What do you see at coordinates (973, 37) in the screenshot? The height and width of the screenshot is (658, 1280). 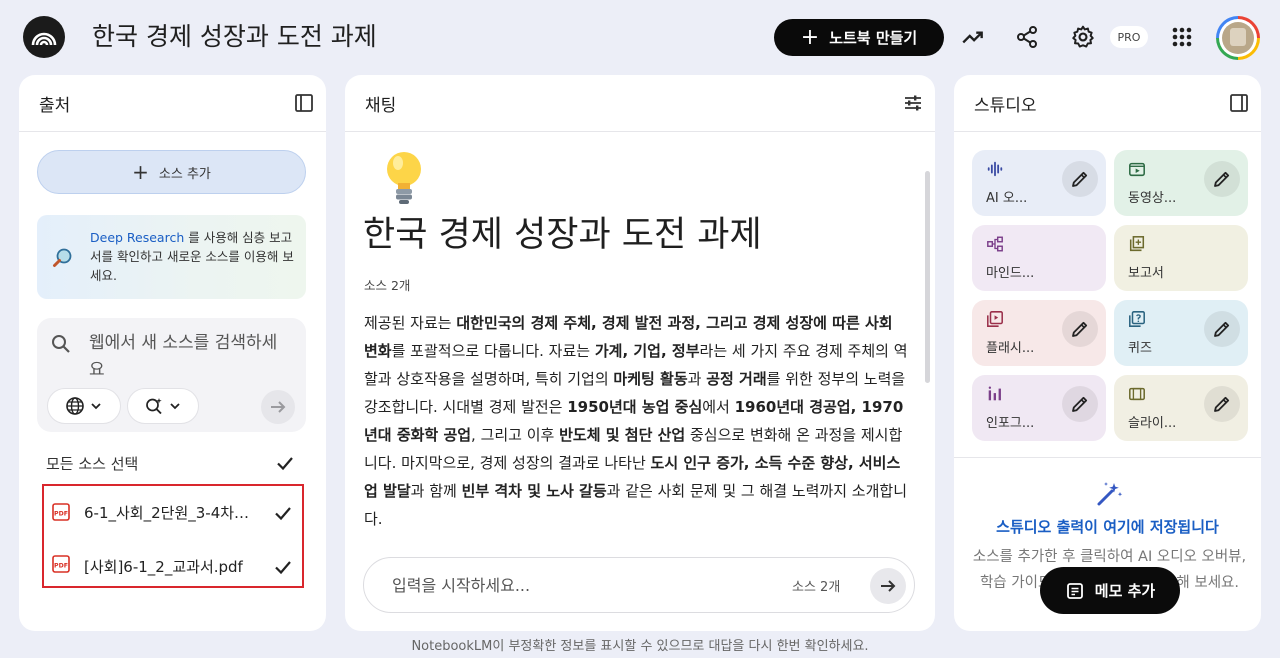 I see `analytics-trend-icon` at bounding box center [973, 37].